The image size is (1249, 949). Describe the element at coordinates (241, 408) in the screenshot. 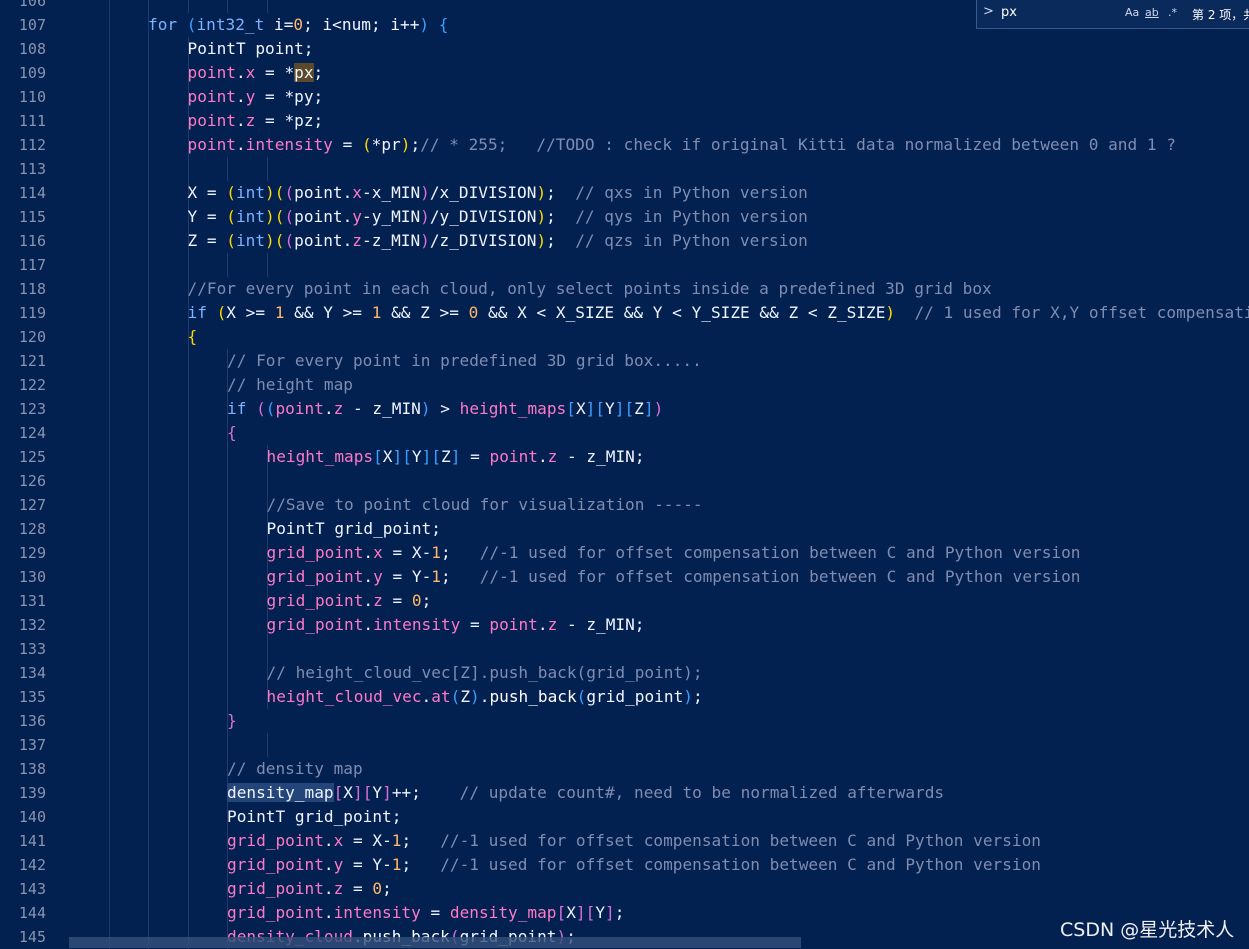

I see `code-token: if` at that location.